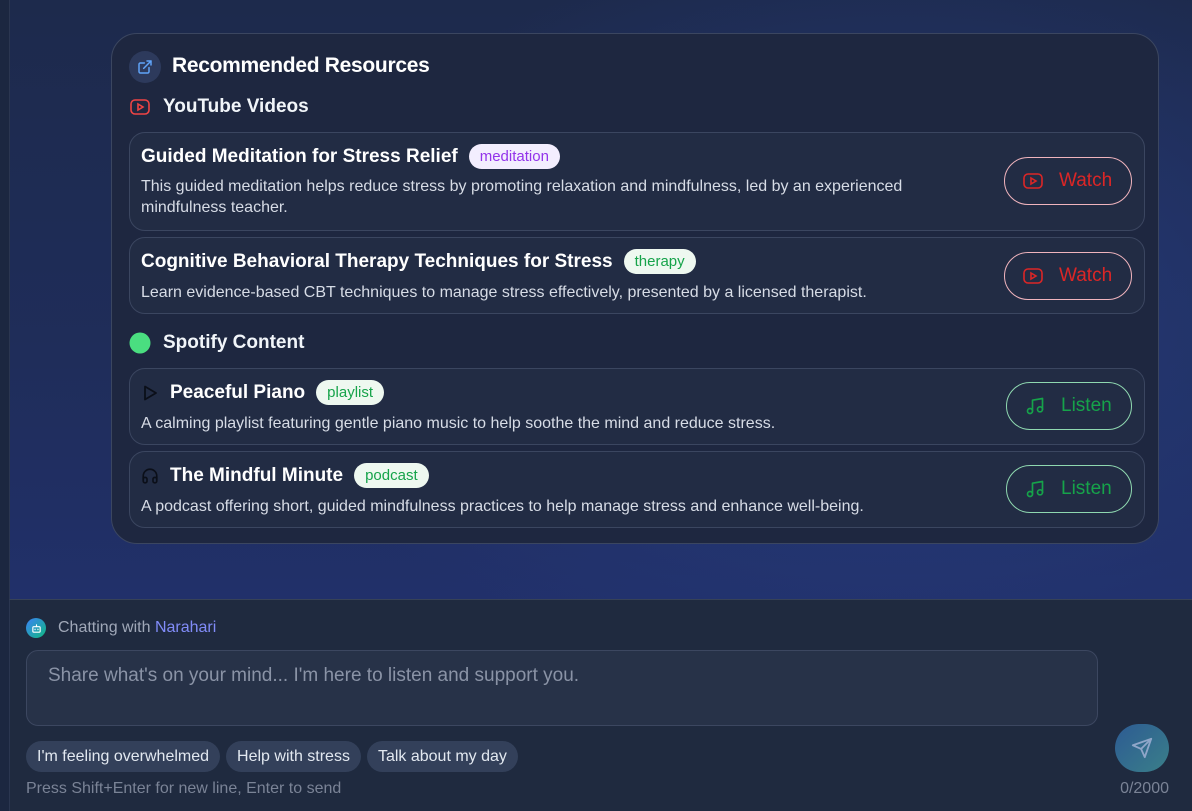 Image resolution: width=1192 pixels, height=811 pixels. What do you see at coordinates (350, 392) in the screenshot?
I see `tag-badge: playlist` at bounding box center [350, 392].